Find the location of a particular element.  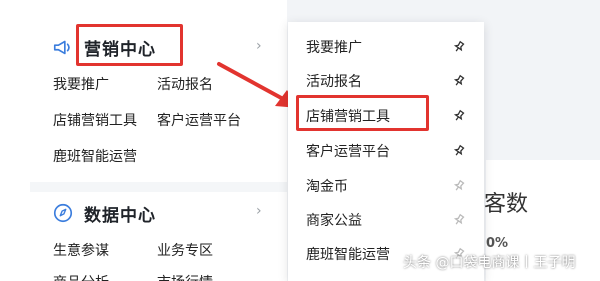

menu-item-merchant-charity: 商家公益 is located at coordinates (334, 220).